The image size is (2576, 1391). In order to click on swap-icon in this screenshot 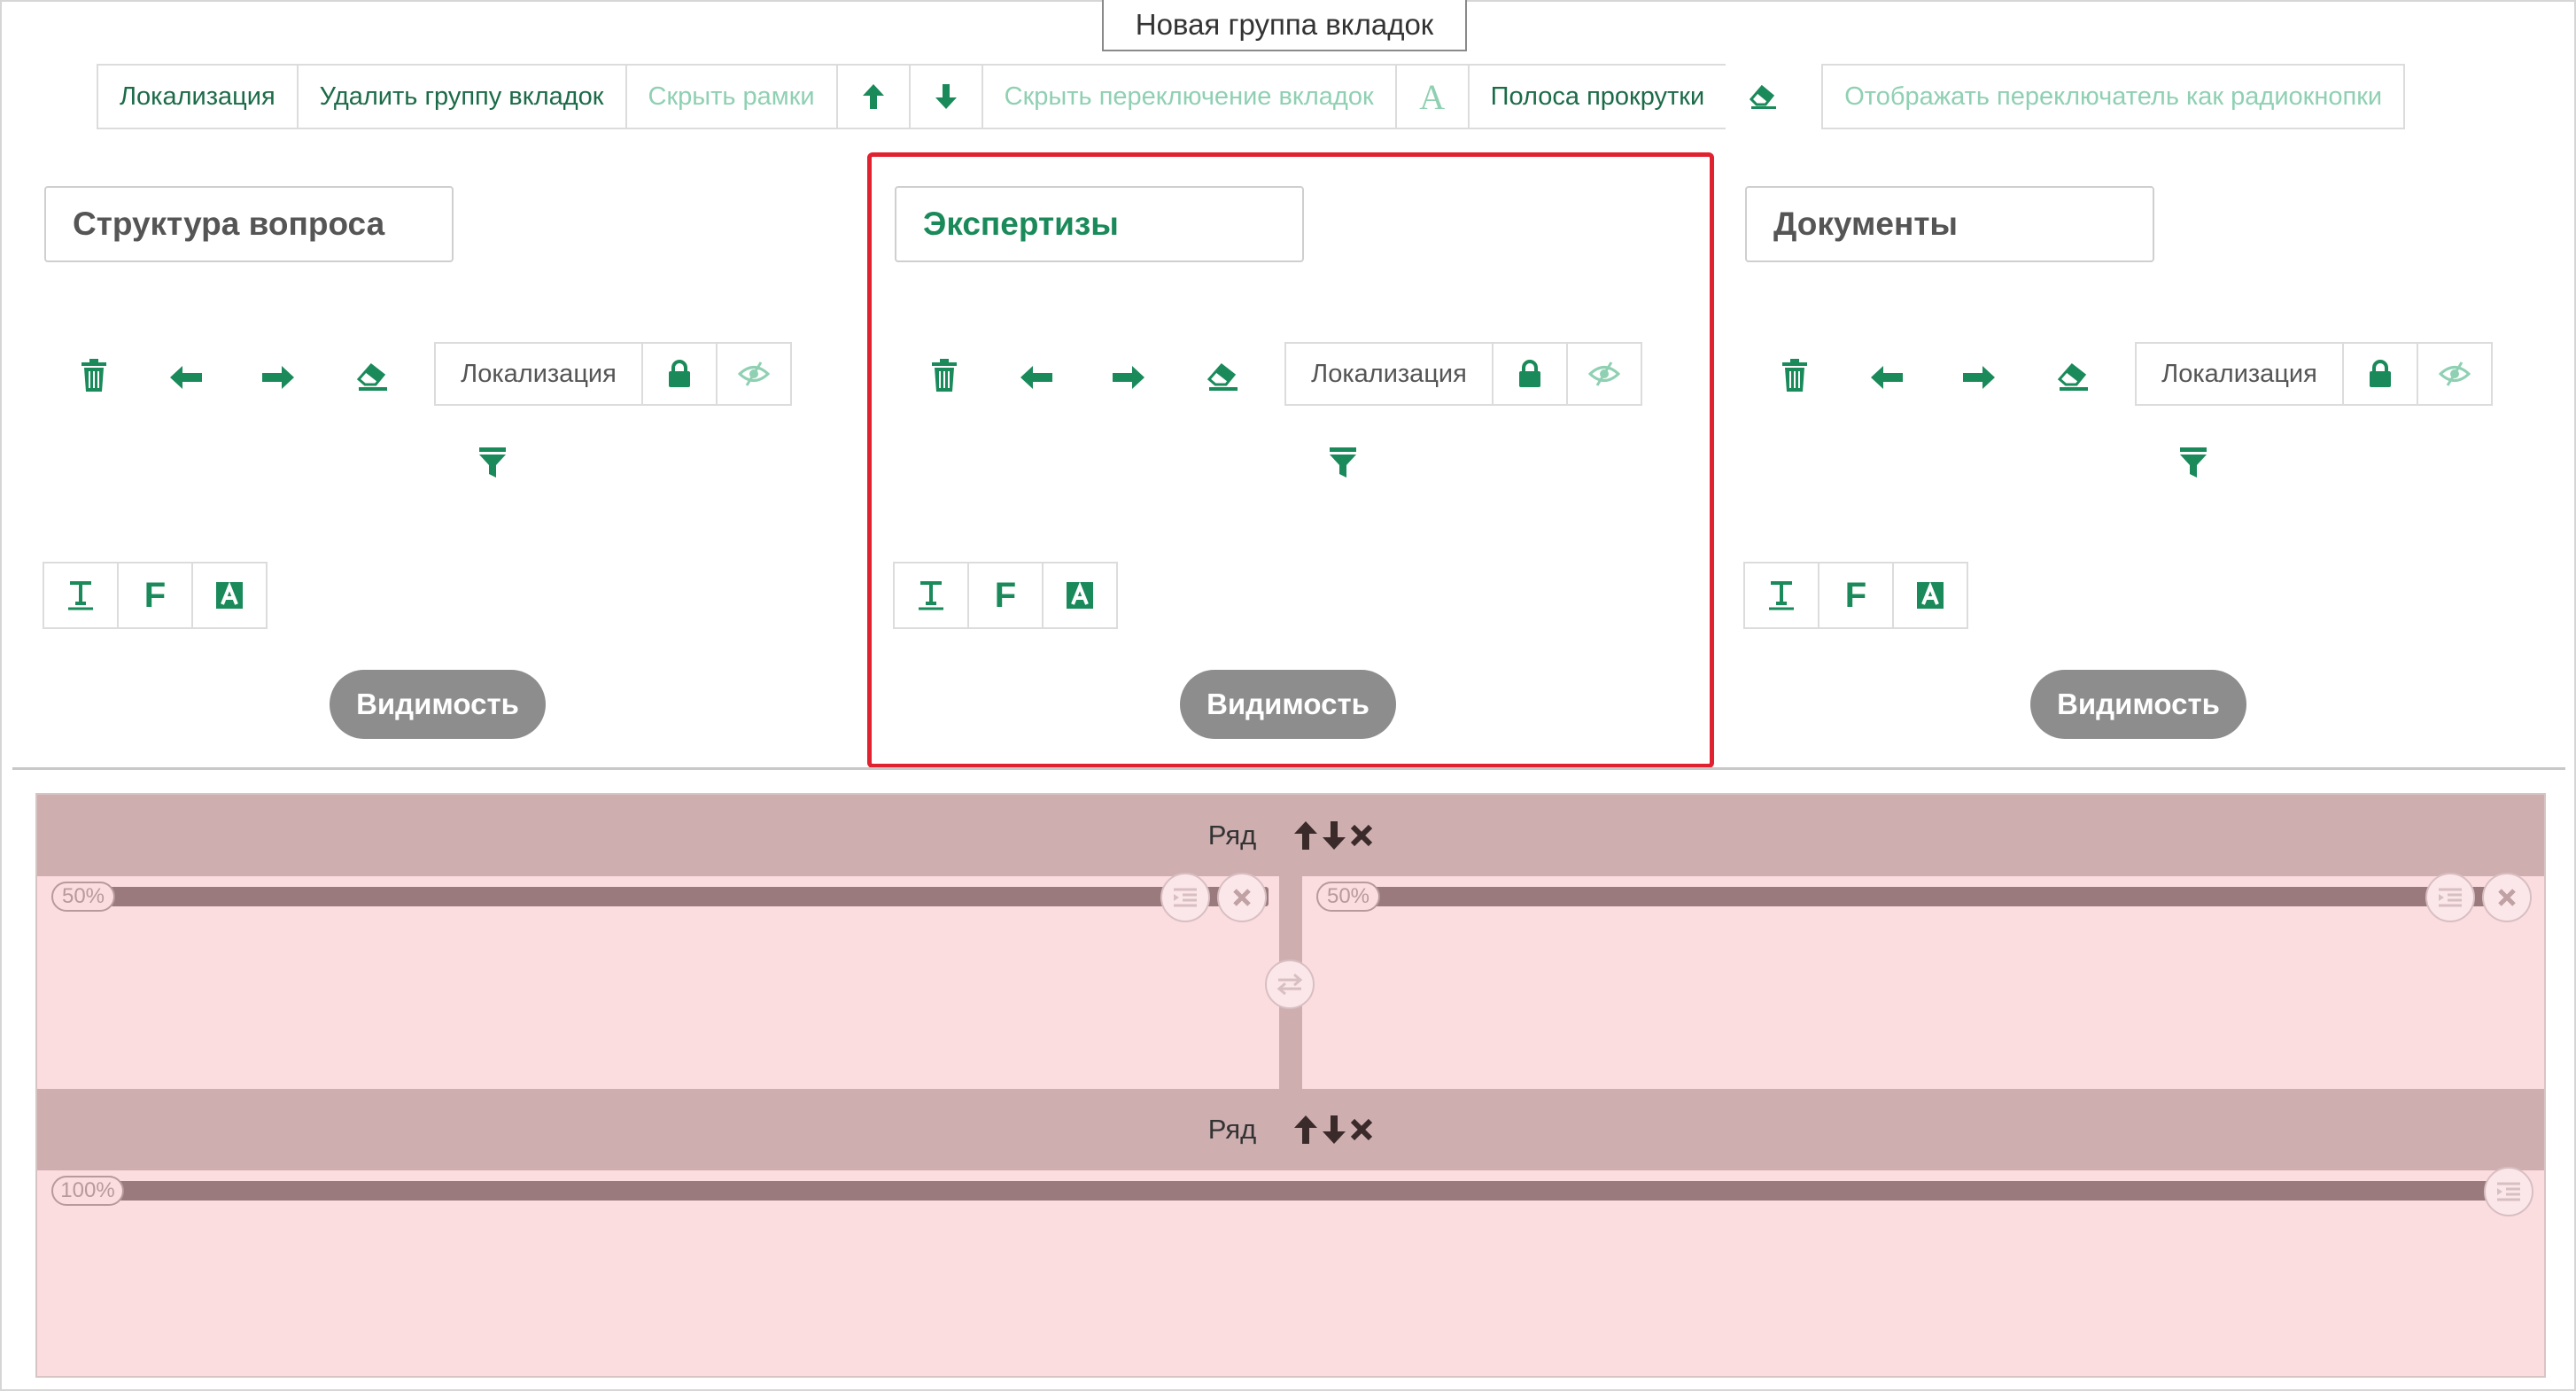, I will do `click(1289, 985)`.